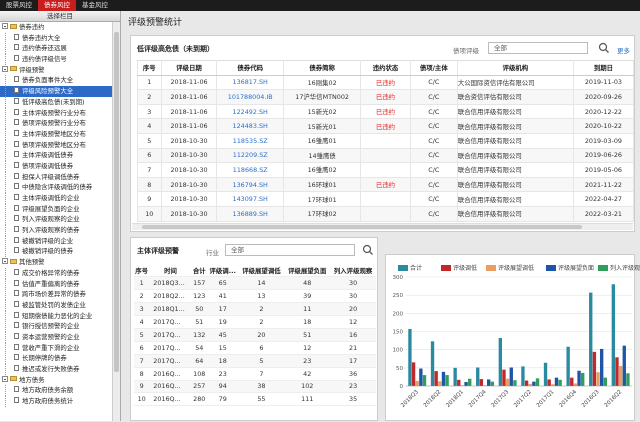 Image resolution: width=640 pixels, height=422 pixels. I want to click on sidebar-item: 被撤销评级的债券, so click(56, 252).